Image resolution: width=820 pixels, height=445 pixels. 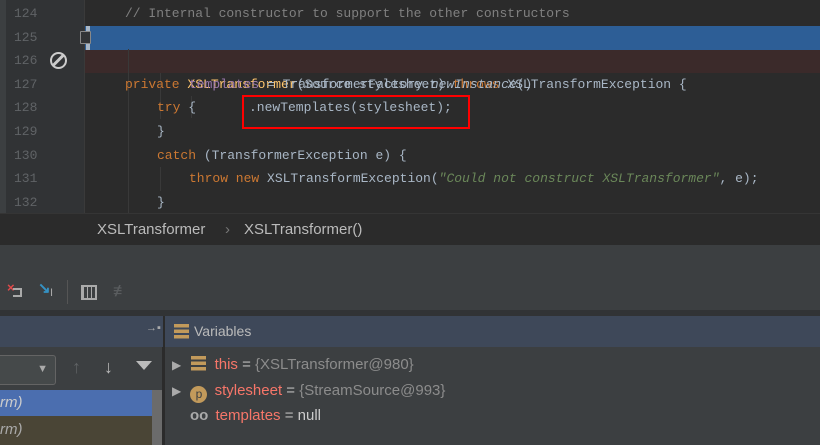 What do you see at coordinates (26, 108) in the screenshot?
I see `line-number: 128` at bounding box center [26, 108].